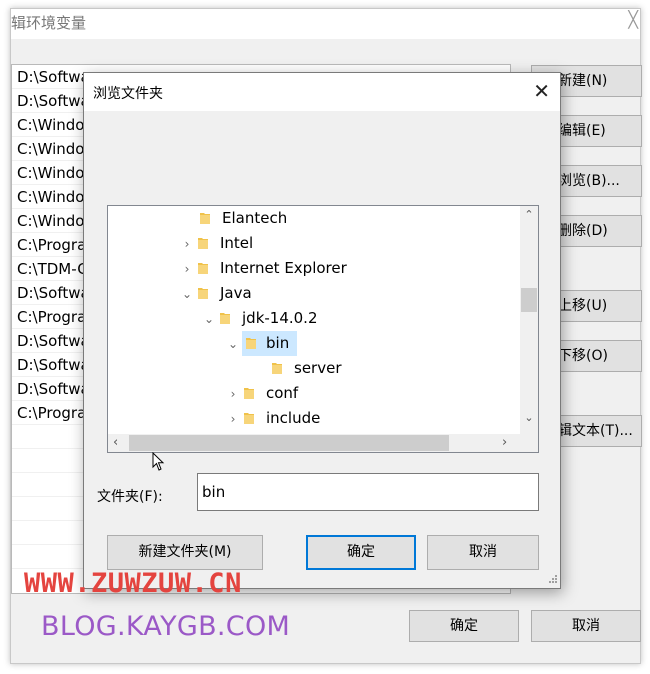 The image size is (650, 674). What do you see at coordinates (552, 580) in the screenshot?
I see `resize-grip-icon` at bounding box center [552, 580].